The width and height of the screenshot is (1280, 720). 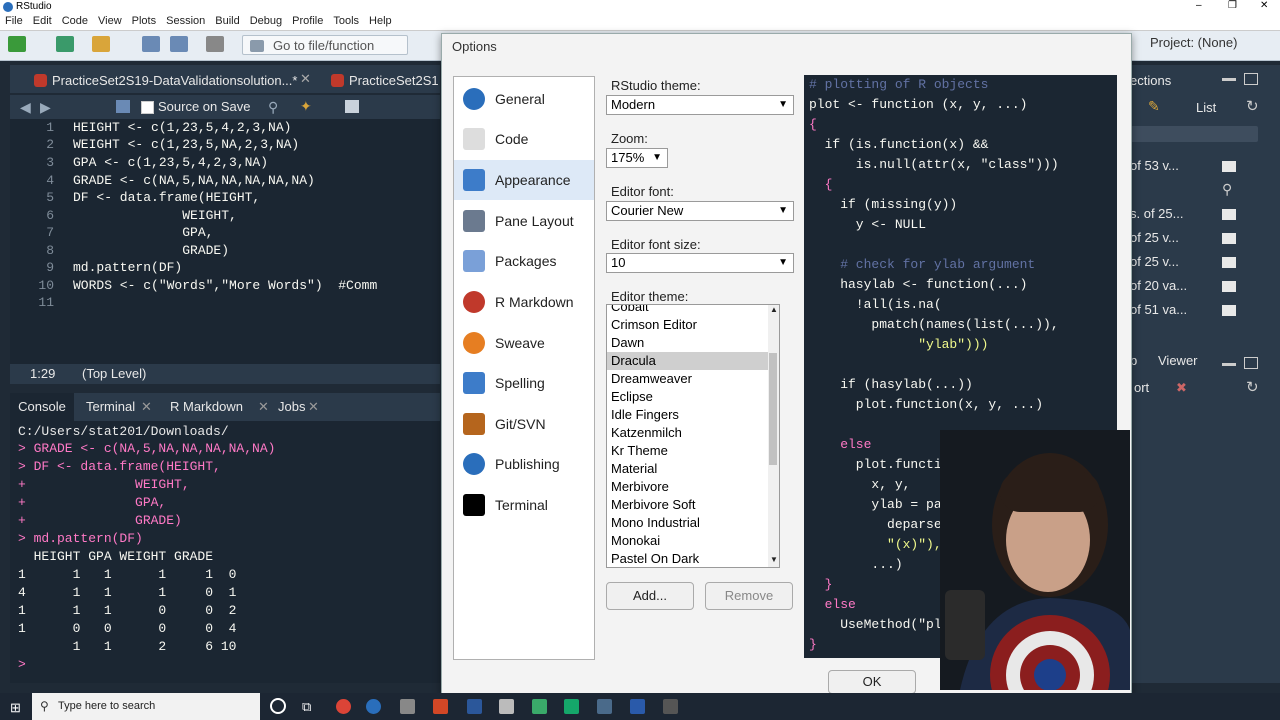 What do you see at coordinates (1178, 360) in the screenshot?
I see `tab-viewer: Viewer` at bounding box center [1178, 360].